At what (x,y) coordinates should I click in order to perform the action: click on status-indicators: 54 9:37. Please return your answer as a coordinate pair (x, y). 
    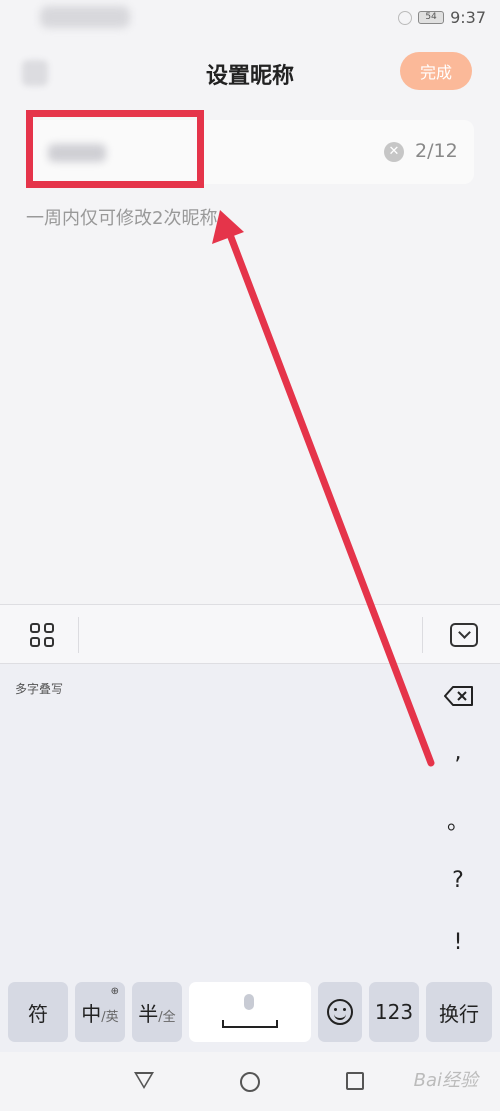
    Looking at the image, I should click on (442, 17).